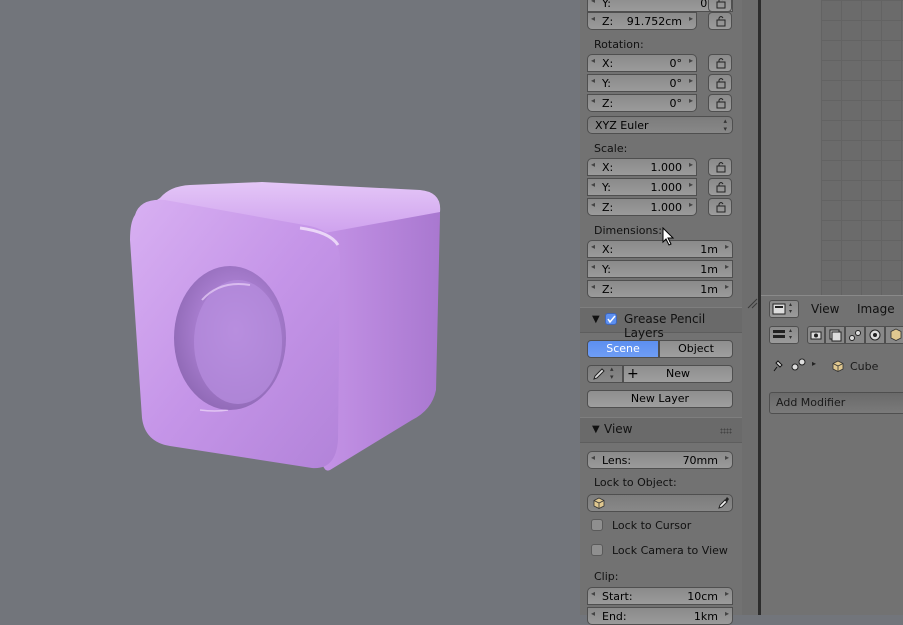 The height and width of the screenshot is (625, 903). What do you see at coordinates (814, 363) in the screenshot?
I see `breadcrumb-arrow-icon: ▸` at bounding box center [814, 363].